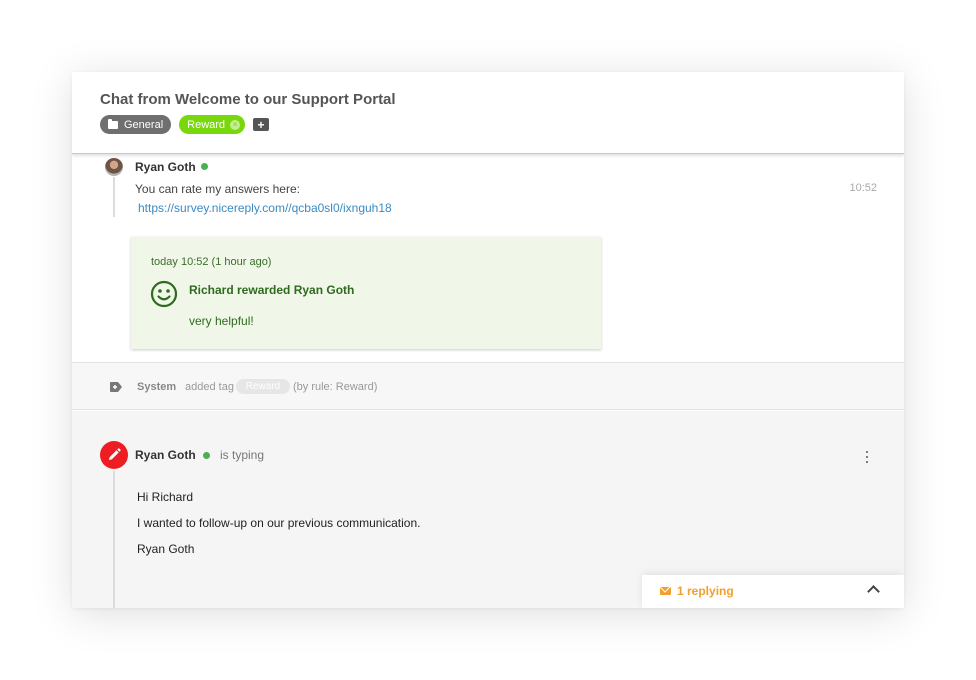 The height and width of the screenshot is (680, 976). I want to click on draft-line: Ryan Goth, so click(166, 549).